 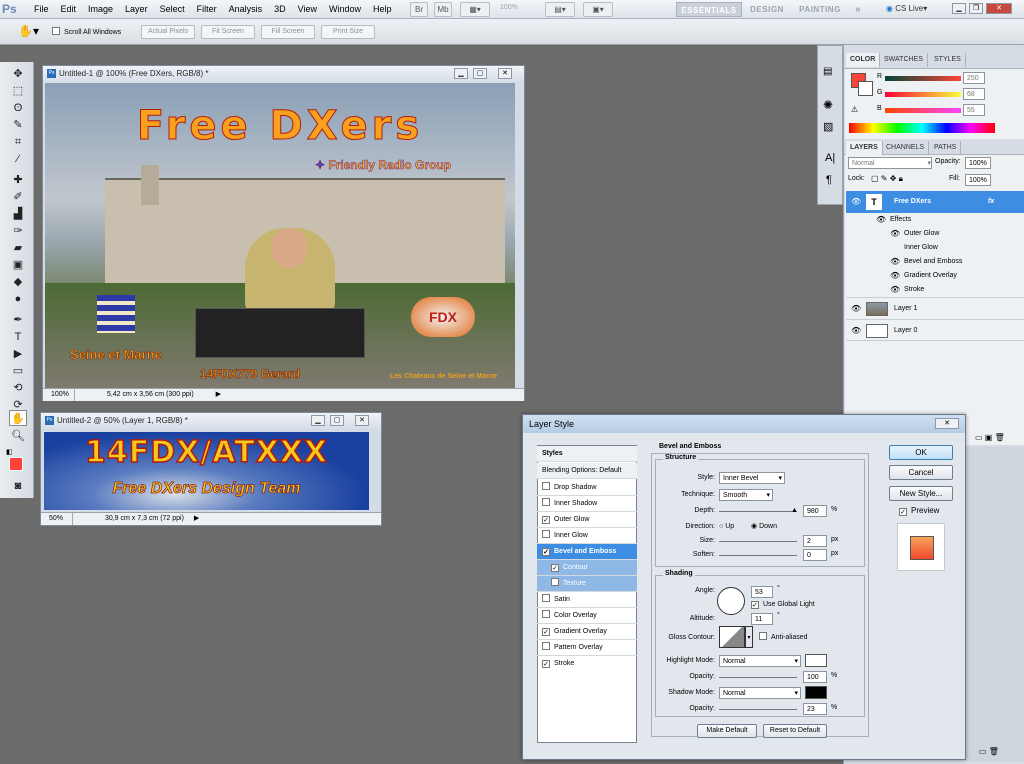 I want to click on lasso-tool-icon: ʘ, so click(x=18, y=108).